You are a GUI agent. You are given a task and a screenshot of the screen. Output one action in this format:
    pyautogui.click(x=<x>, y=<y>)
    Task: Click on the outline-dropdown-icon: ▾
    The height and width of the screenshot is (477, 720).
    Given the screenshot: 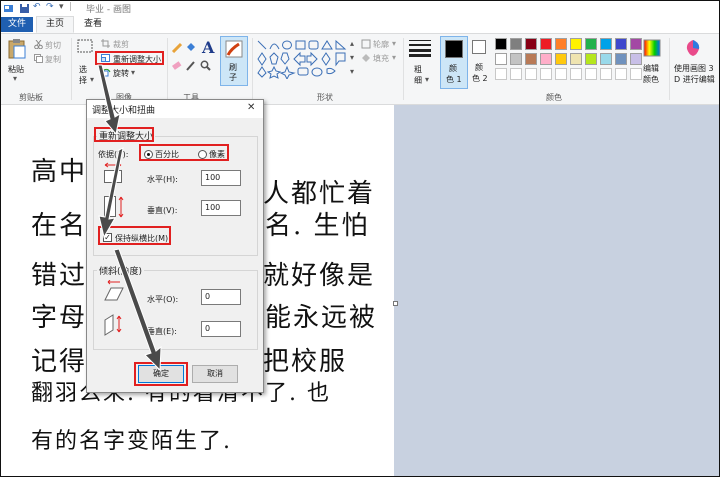 What is the action you would take?
    pyautogui.click(x=394, y=43)
    